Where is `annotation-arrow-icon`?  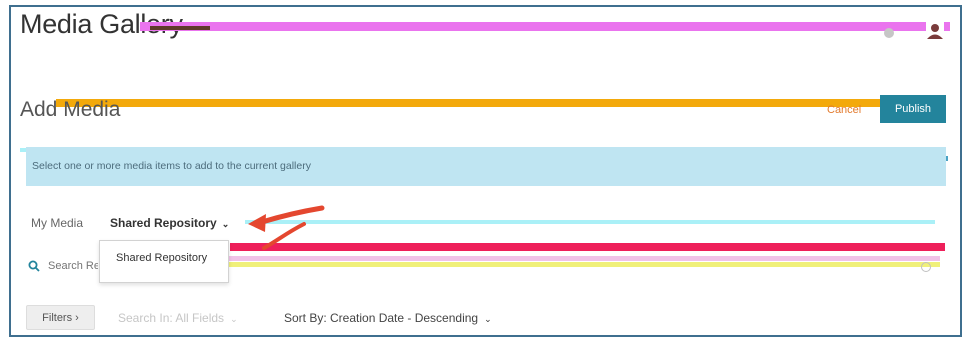 annotation-arrow-icon is located at coordinates (286, 227).